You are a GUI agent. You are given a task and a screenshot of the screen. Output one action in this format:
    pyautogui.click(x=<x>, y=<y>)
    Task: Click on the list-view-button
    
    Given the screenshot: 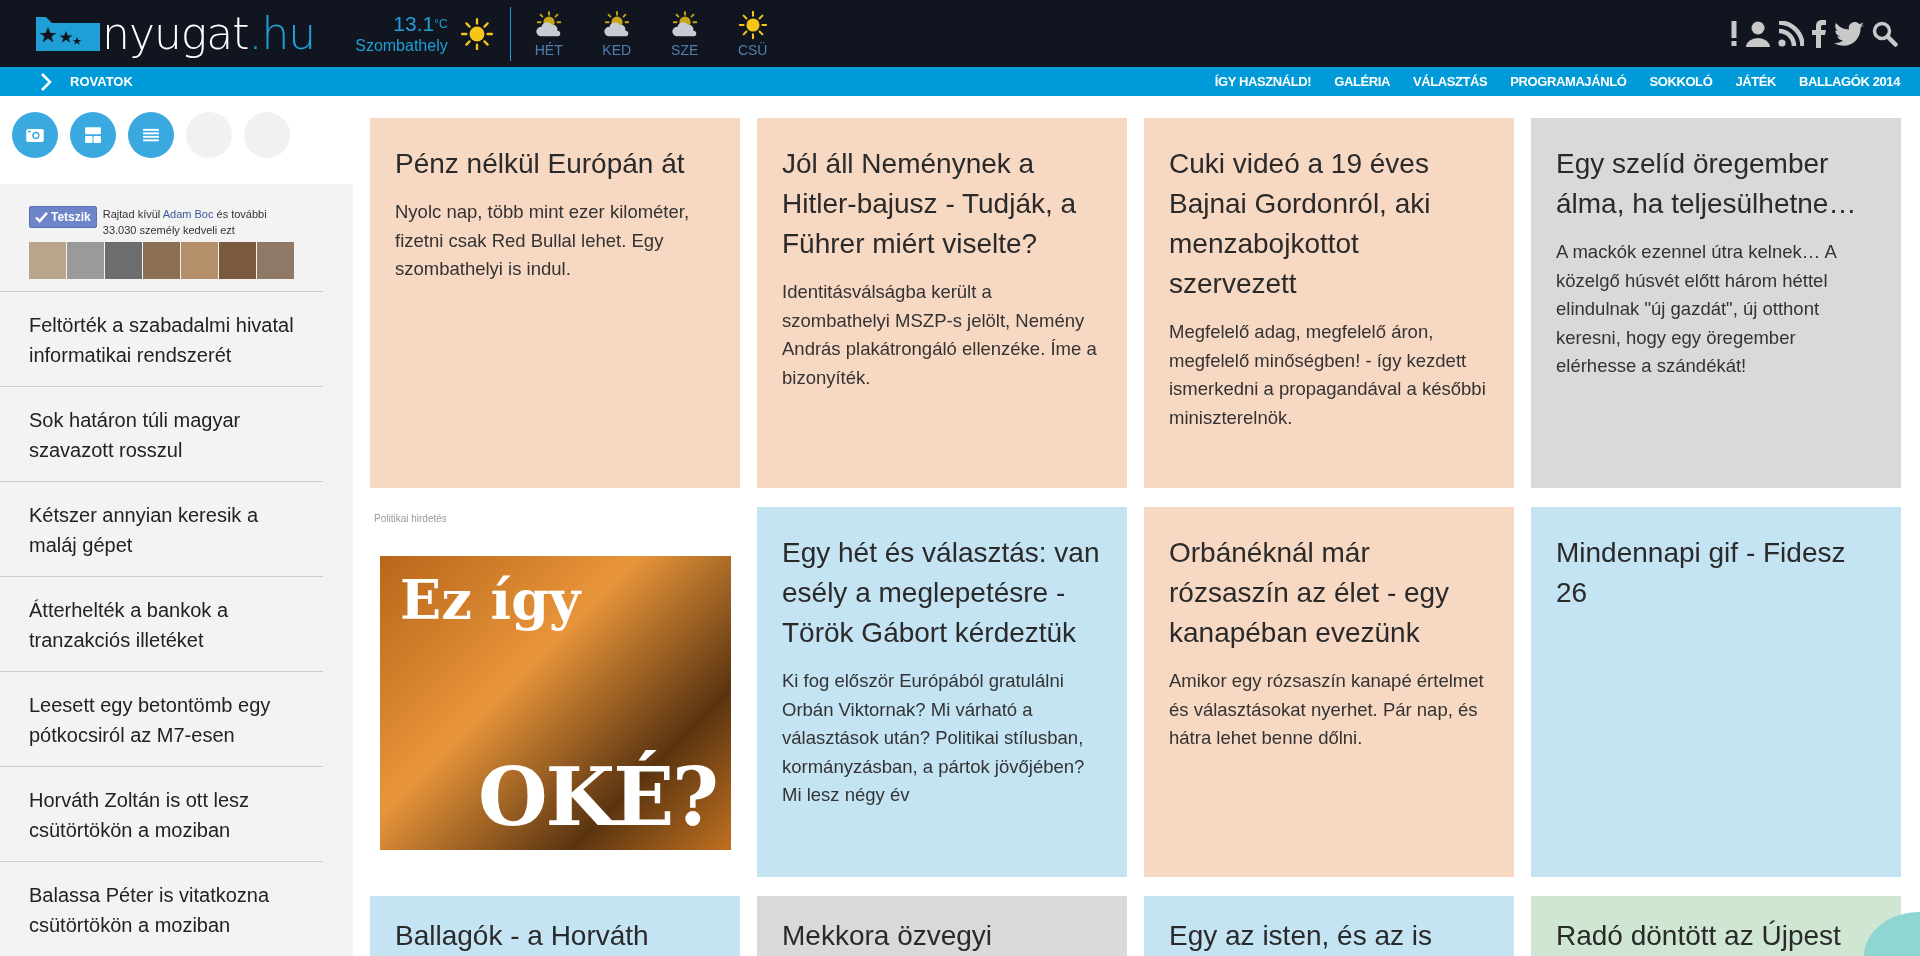 What is the action you would take?
    pyautogui.click(x=151, y=135)
    